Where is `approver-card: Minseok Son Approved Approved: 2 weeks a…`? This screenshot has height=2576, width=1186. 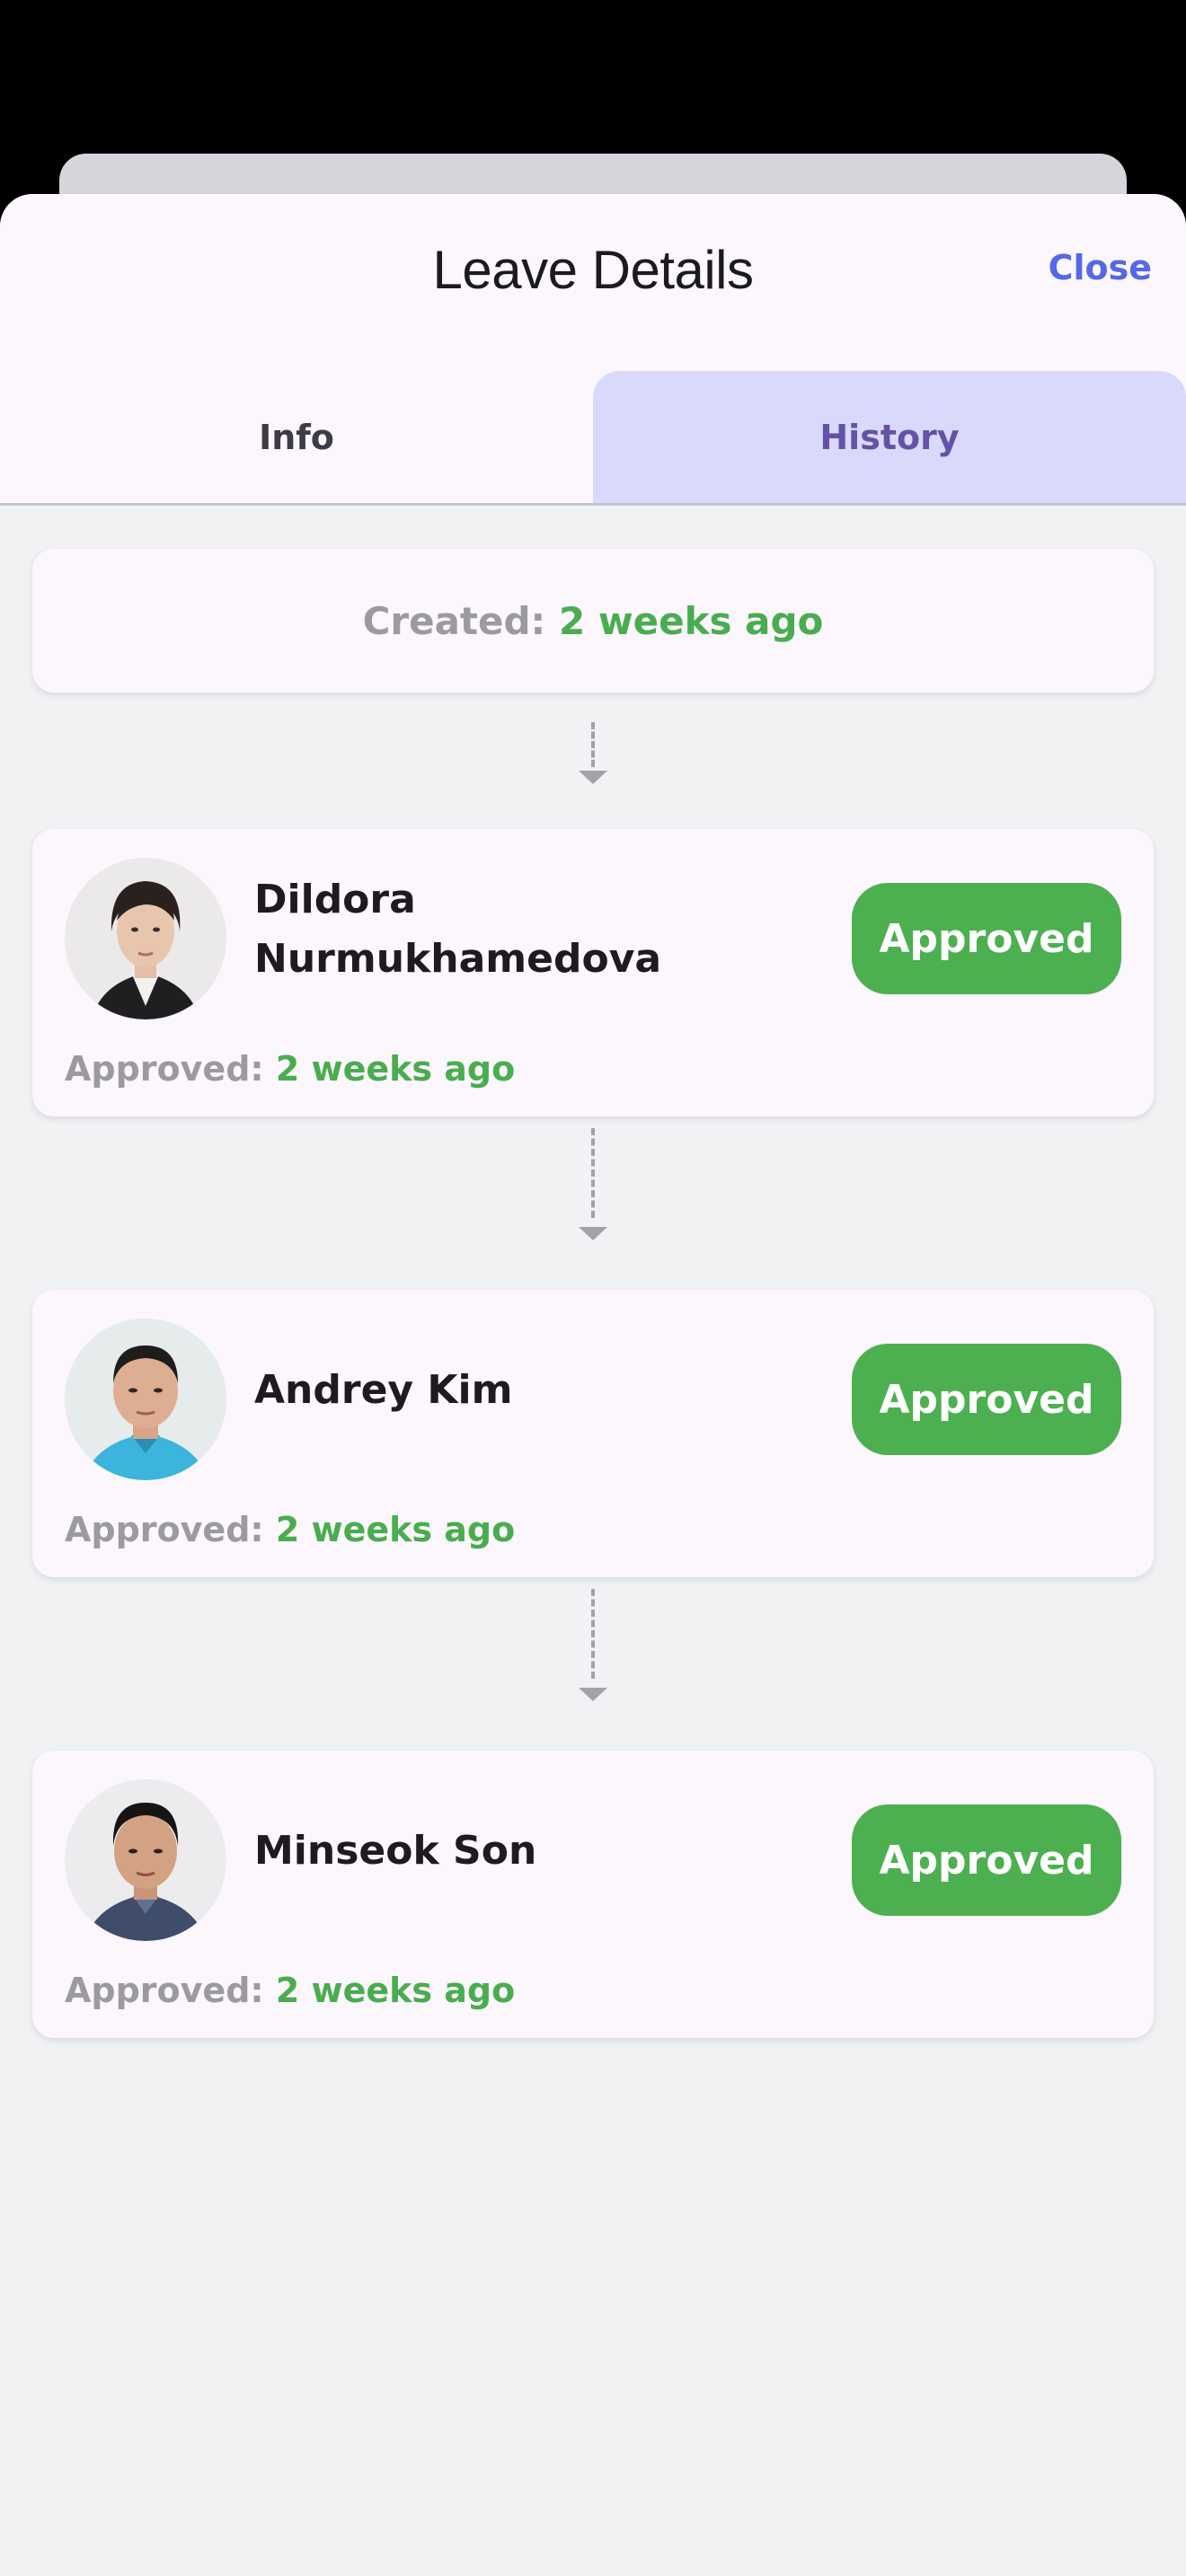
approver-card: Minseok Son Approved Approved: 2 weeks a… is located at coordinates (593, 1894).